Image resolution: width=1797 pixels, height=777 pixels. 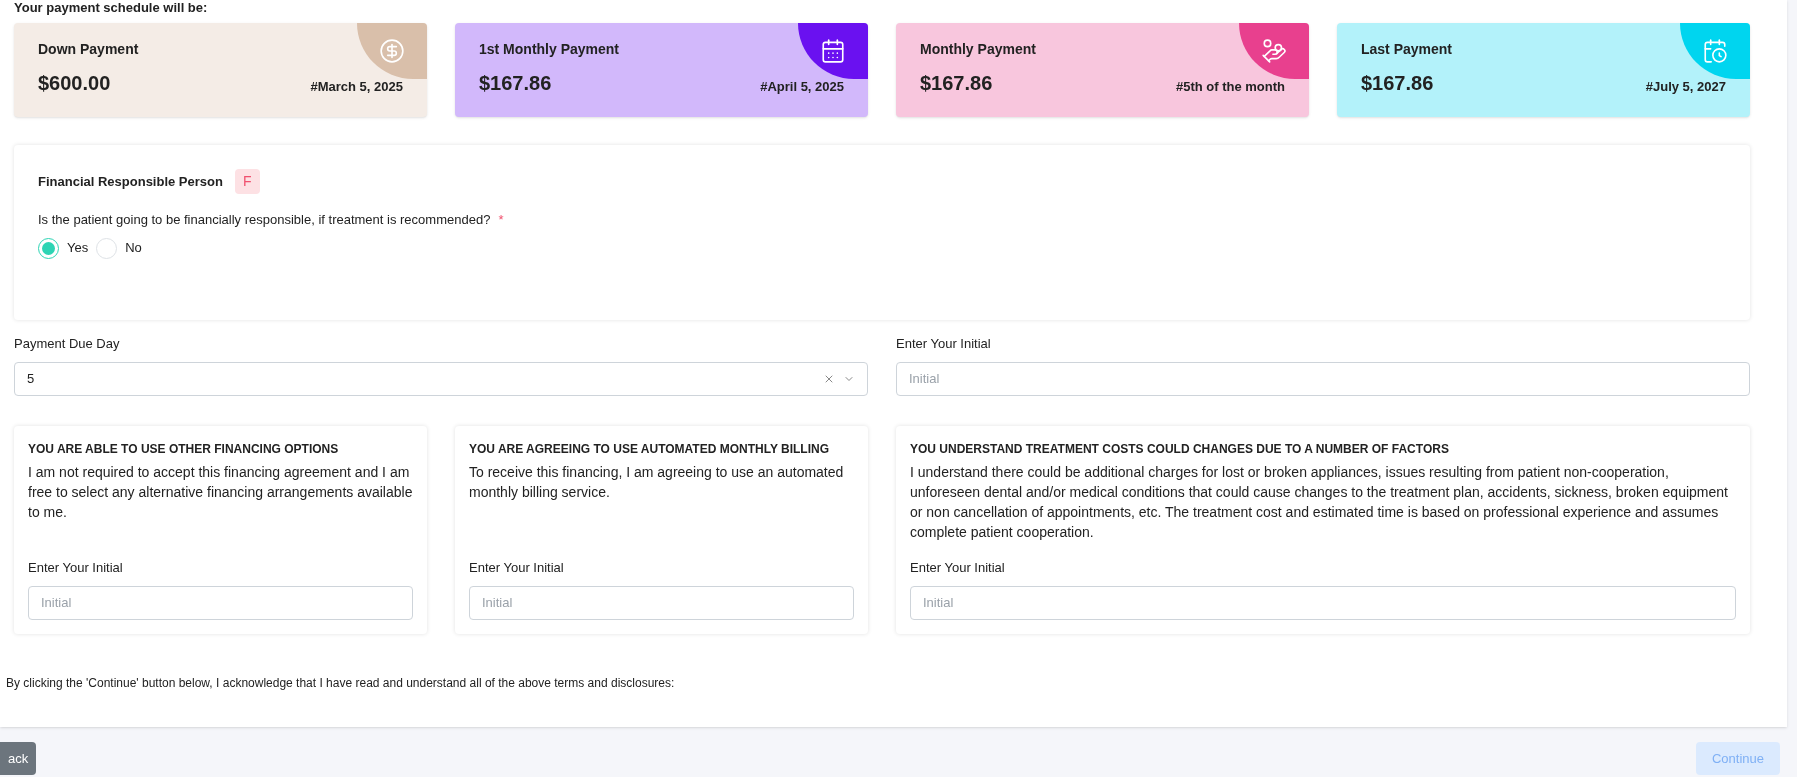 What do you see at coordinates (978, 49) in the screenshot?
I see `card-title: Monthly Payment` at bounding box center [978, 49].